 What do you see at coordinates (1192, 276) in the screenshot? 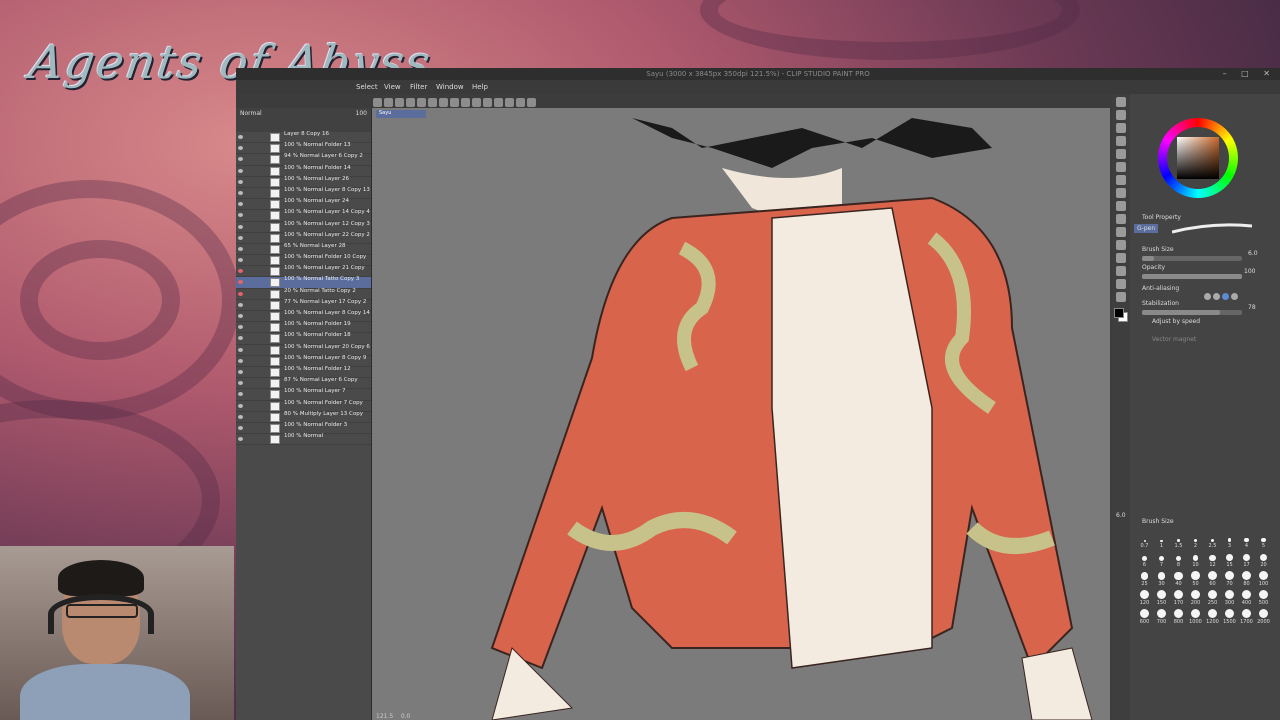
I see `opacity-slider` at bounding box center [1192, 276].